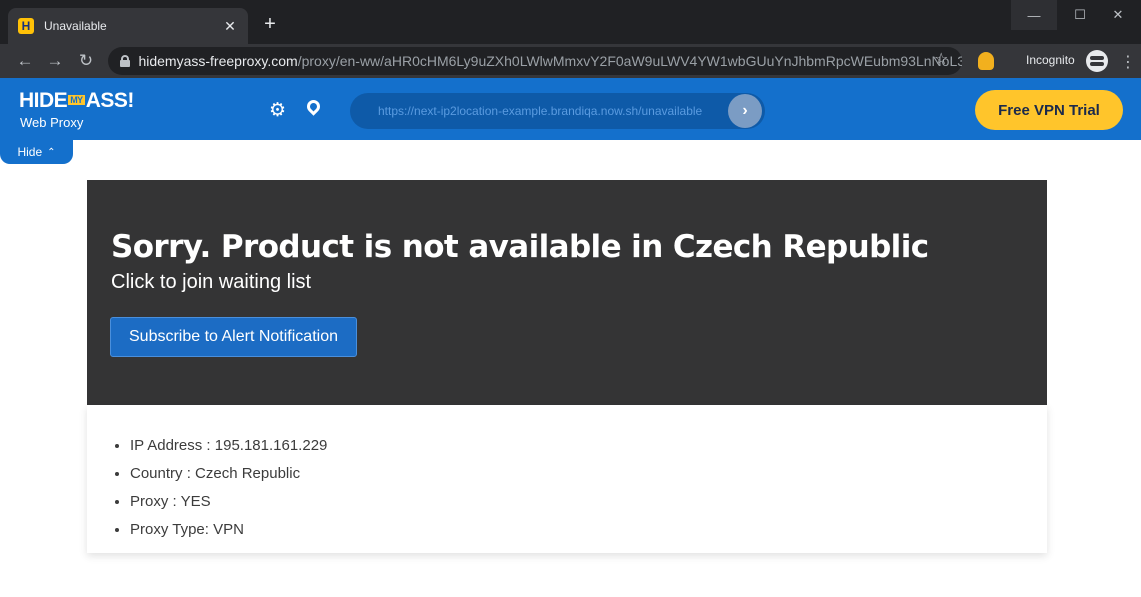  I want to click on chevron-right-icon: ›, so click(745, 110).